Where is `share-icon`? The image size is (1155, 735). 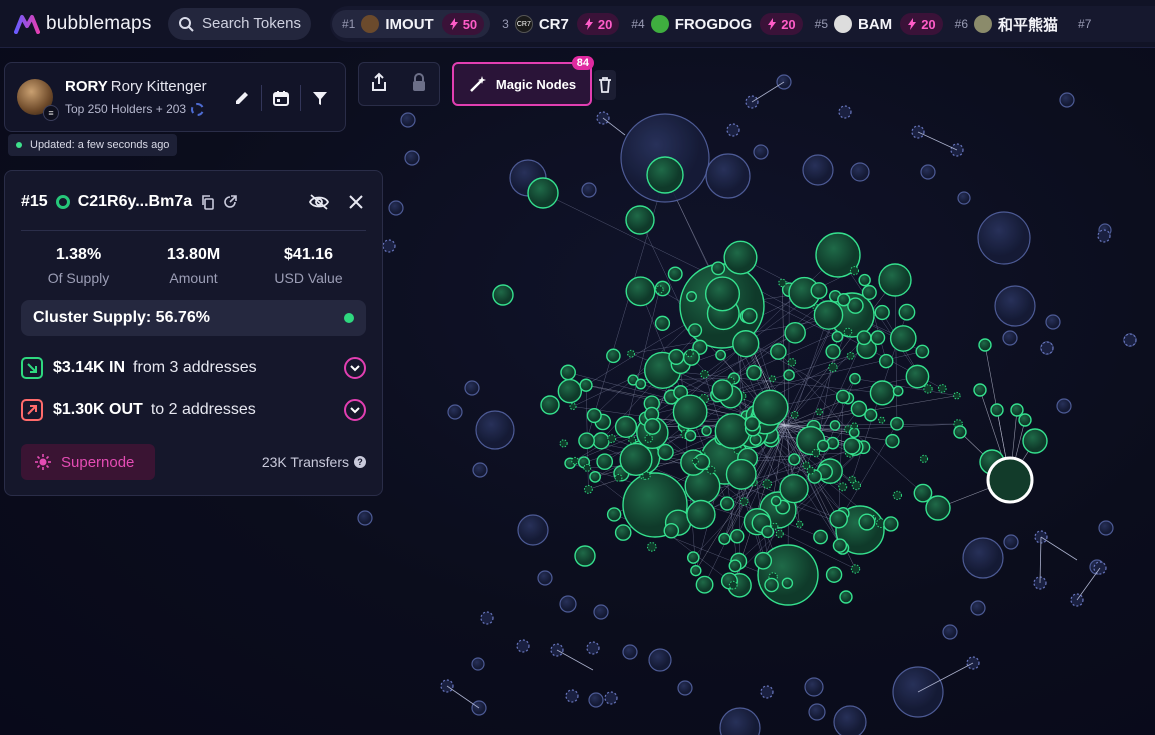 share-icon is located at coordinates (379, 84).